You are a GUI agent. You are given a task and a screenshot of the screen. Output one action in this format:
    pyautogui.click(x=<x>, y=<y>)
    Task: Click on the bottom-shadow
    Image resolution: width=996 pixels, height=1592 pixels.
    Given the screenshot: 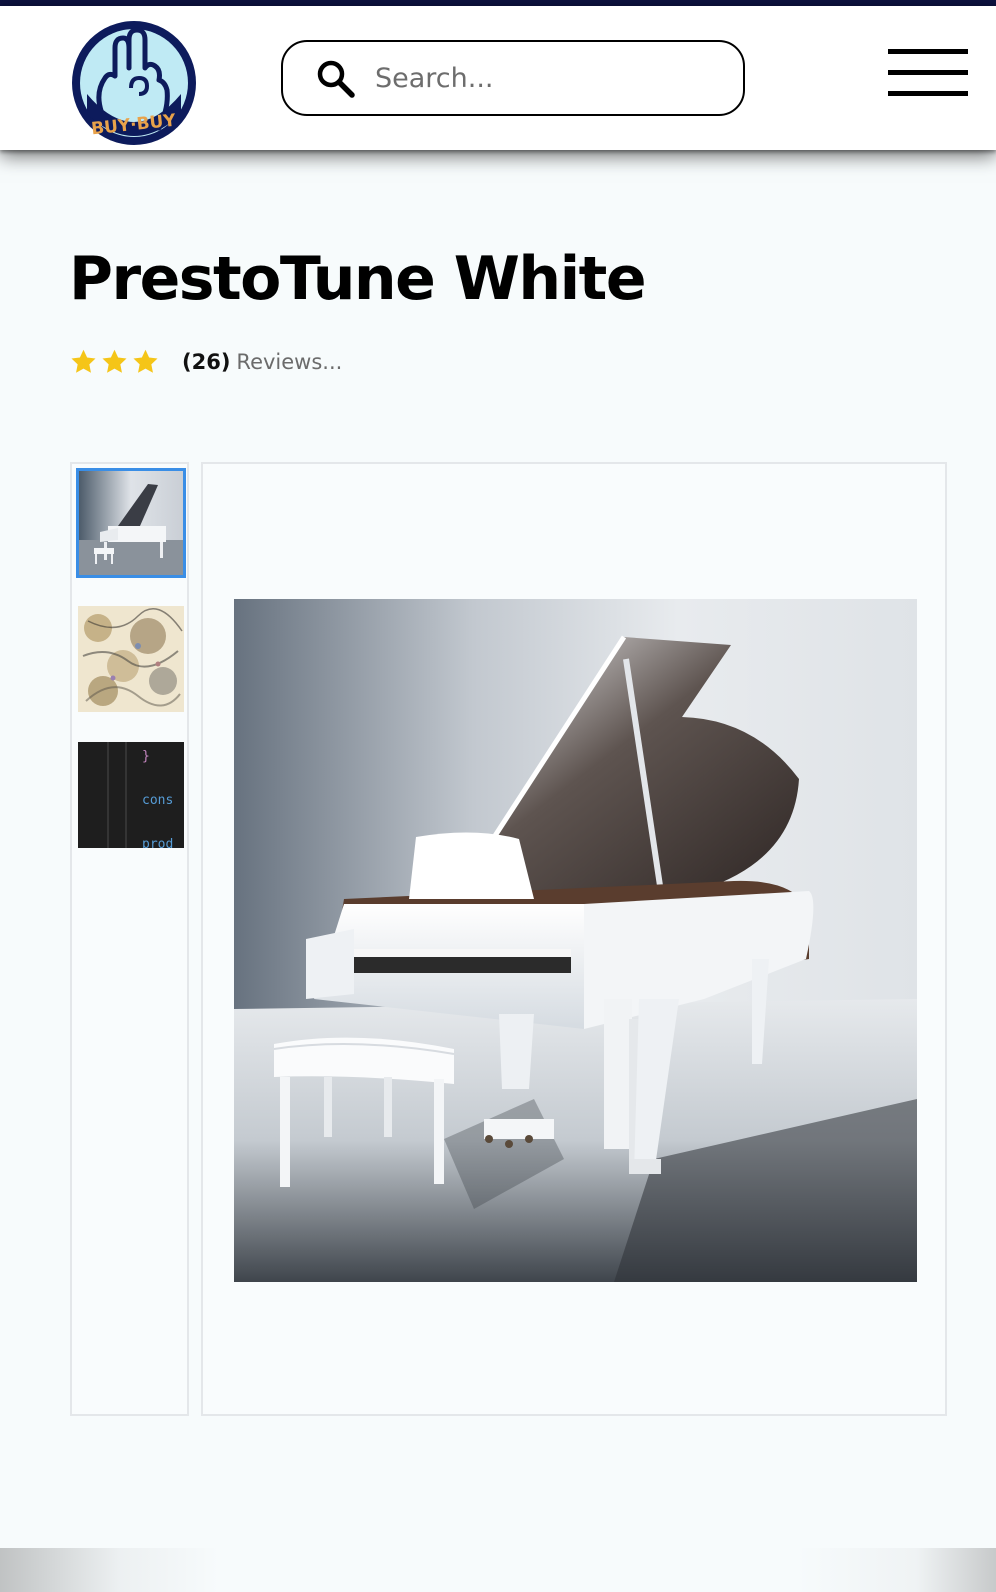 What is the action you would take?
    pyautogui.click(x=498, y=1570)
    